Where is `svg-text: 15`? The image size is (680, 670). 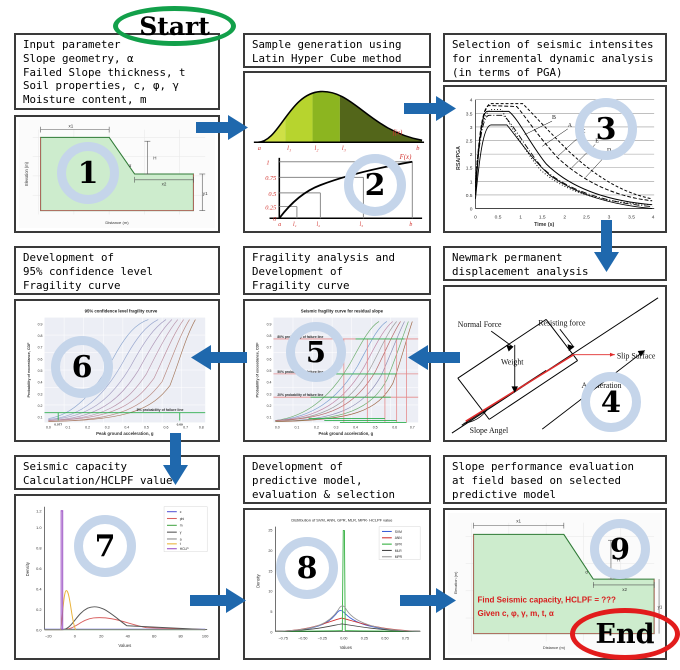
svg-text: 15 is located at coordinates (270, 571).